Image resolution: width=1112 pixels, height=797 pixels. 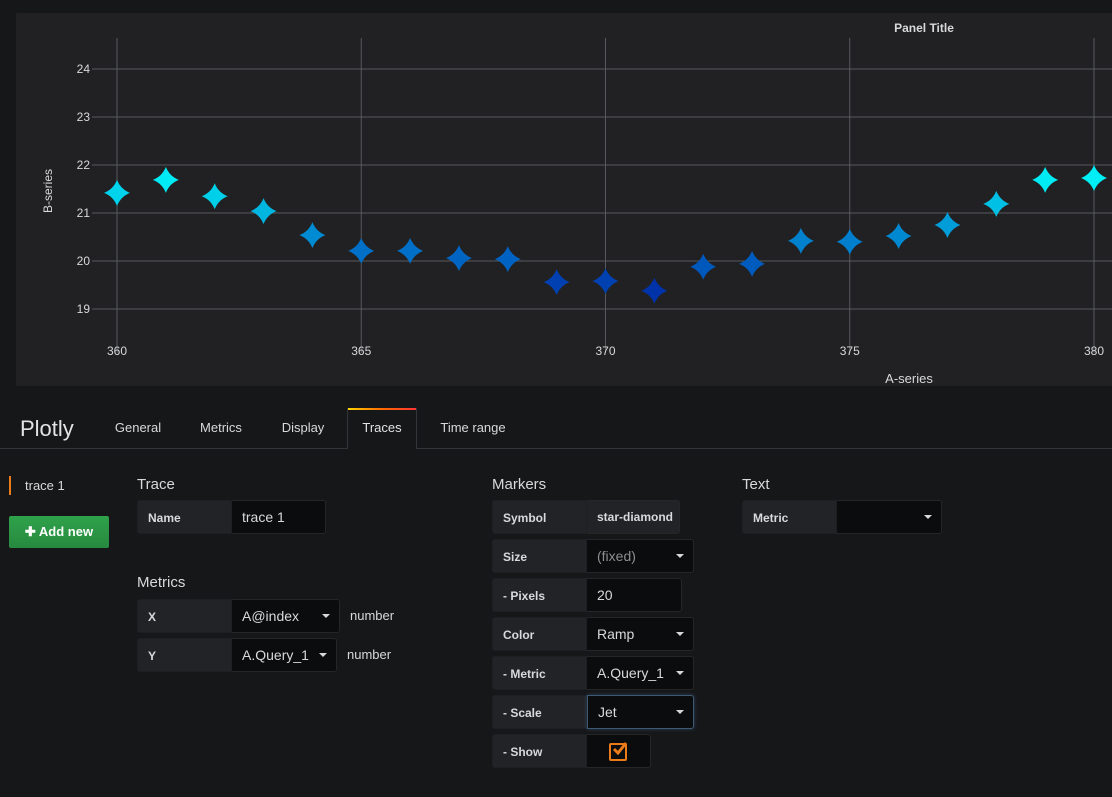 What do you see at coordinates (620, 748) in the screenshot?
I see `checkmark-icon` at bounding box center [620, 748].